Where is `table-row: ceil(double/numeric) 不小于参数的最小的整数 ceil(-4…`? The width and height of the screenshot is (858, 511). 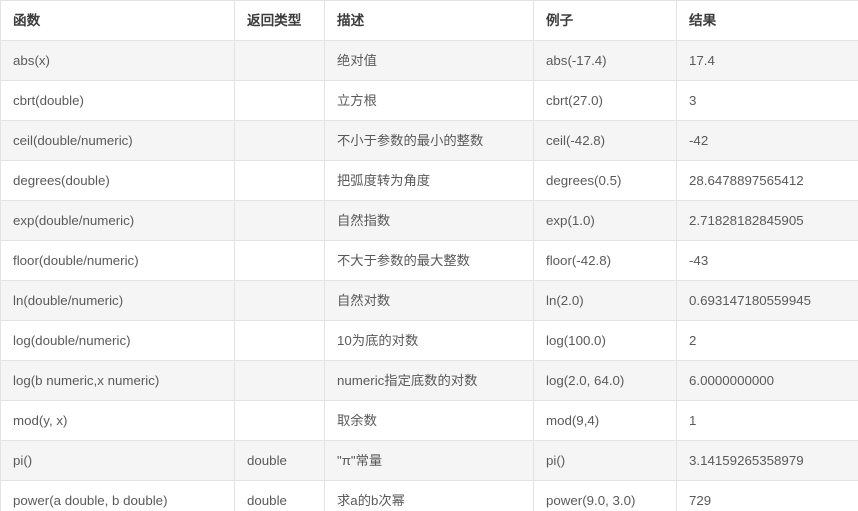 table-row: ceil(double/numeric) 不小于参数的最小的整数 ceil(-4… is located at coordinates (429, 140).